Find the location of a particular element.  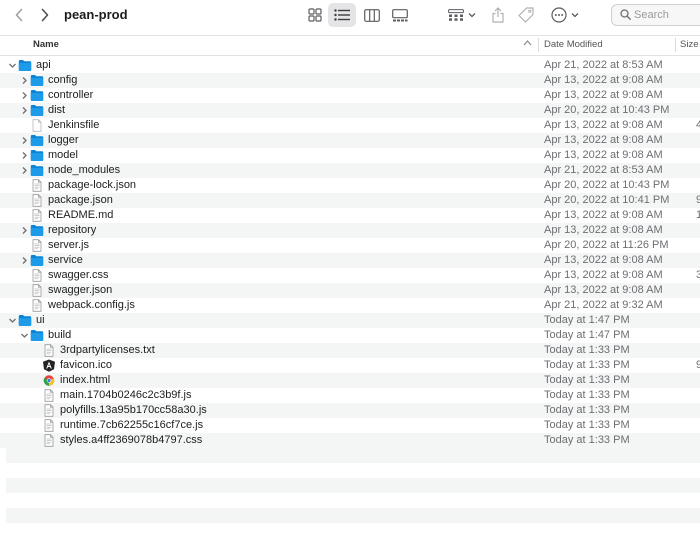

search-input is located at coordinates (667, 15).